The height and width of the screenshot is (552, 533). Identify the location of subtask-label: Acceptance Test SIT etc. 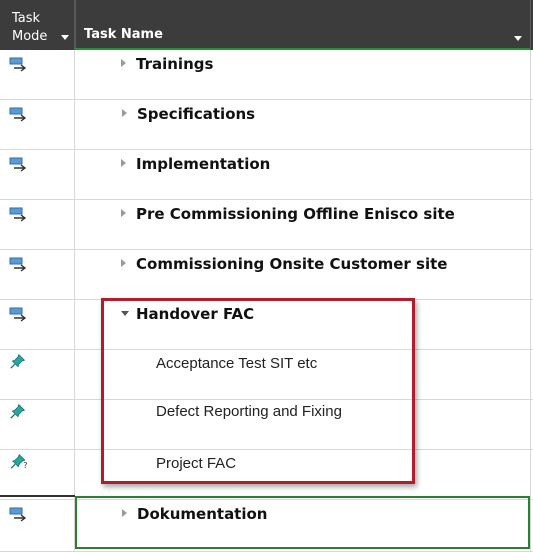
(237, 363).